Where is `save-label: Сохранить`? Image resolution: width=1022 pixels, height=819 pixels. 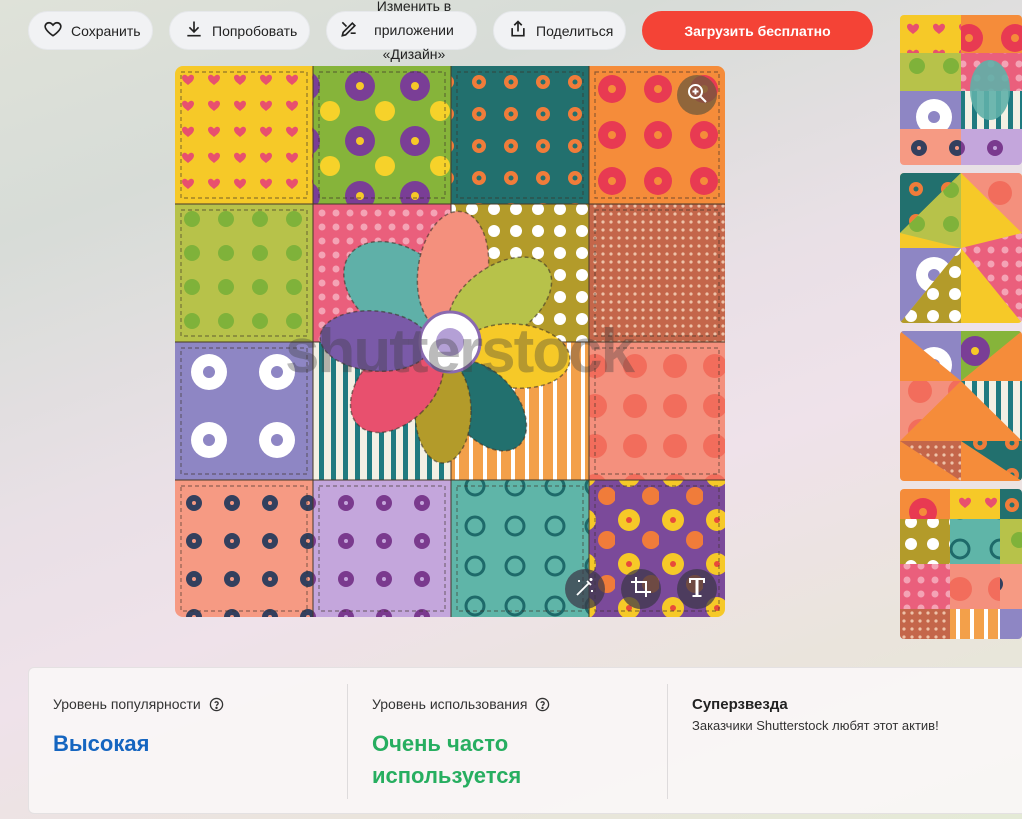
save-label: Сохранить is located at coordinates (106, 30).